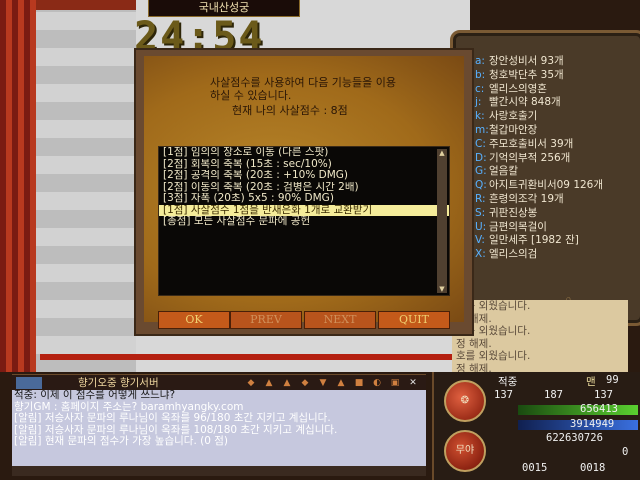 Image resolution: width=640 pixels, height=480 pixels. I want to click on inventory-item: b: 청호박단추 35개, so click(555, 76).